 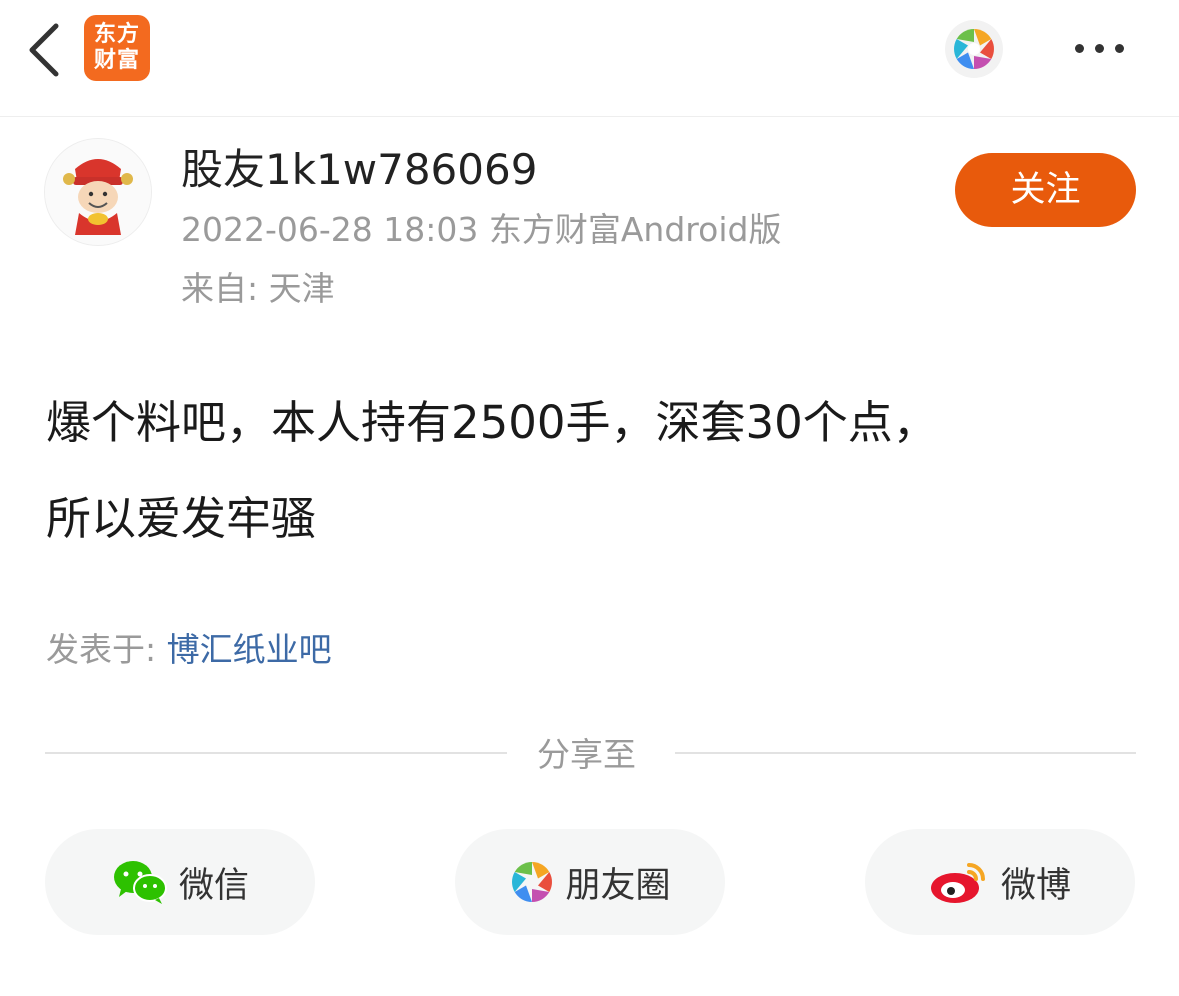 I want to click on app-logo: 东方 财富, so click(x=117, y=48).